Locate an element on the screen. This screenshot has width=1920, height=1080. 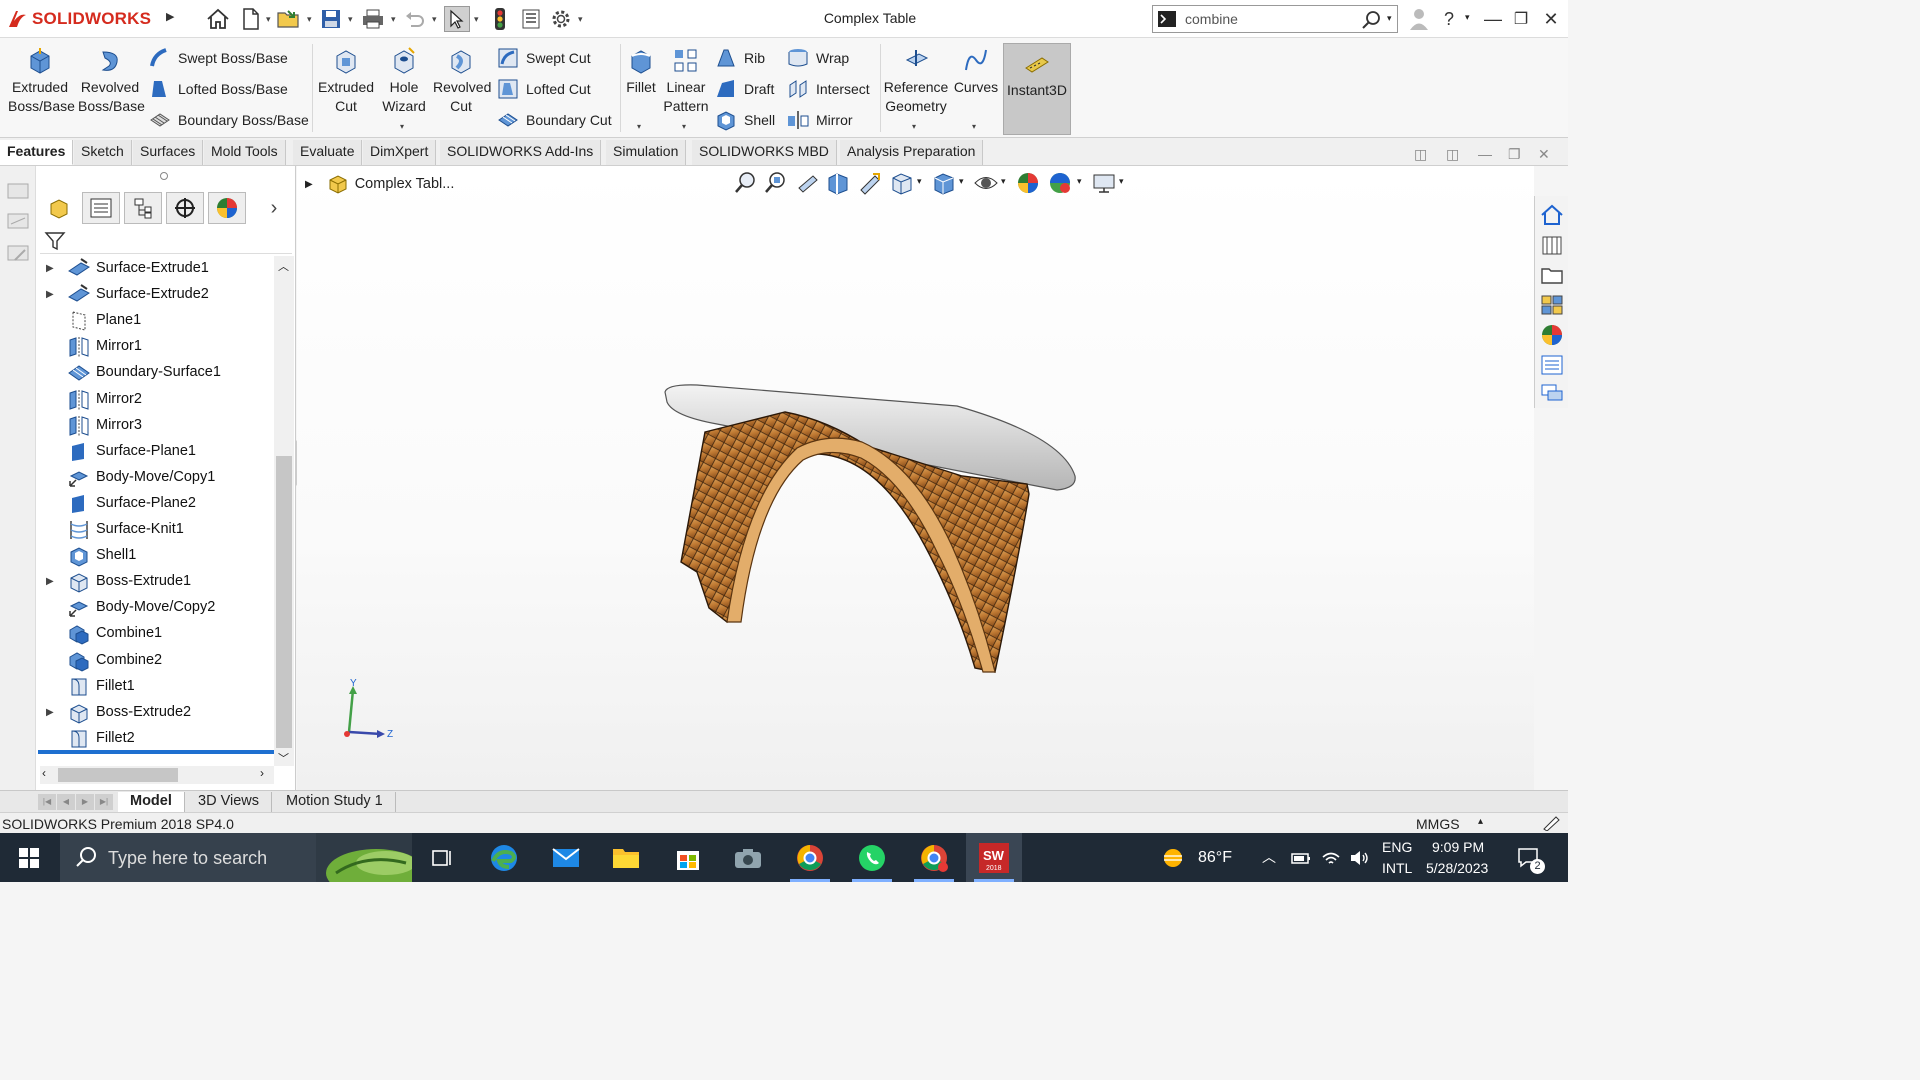
linear-pattern-button: Linear Pattern is located at coordinates (686, 81).